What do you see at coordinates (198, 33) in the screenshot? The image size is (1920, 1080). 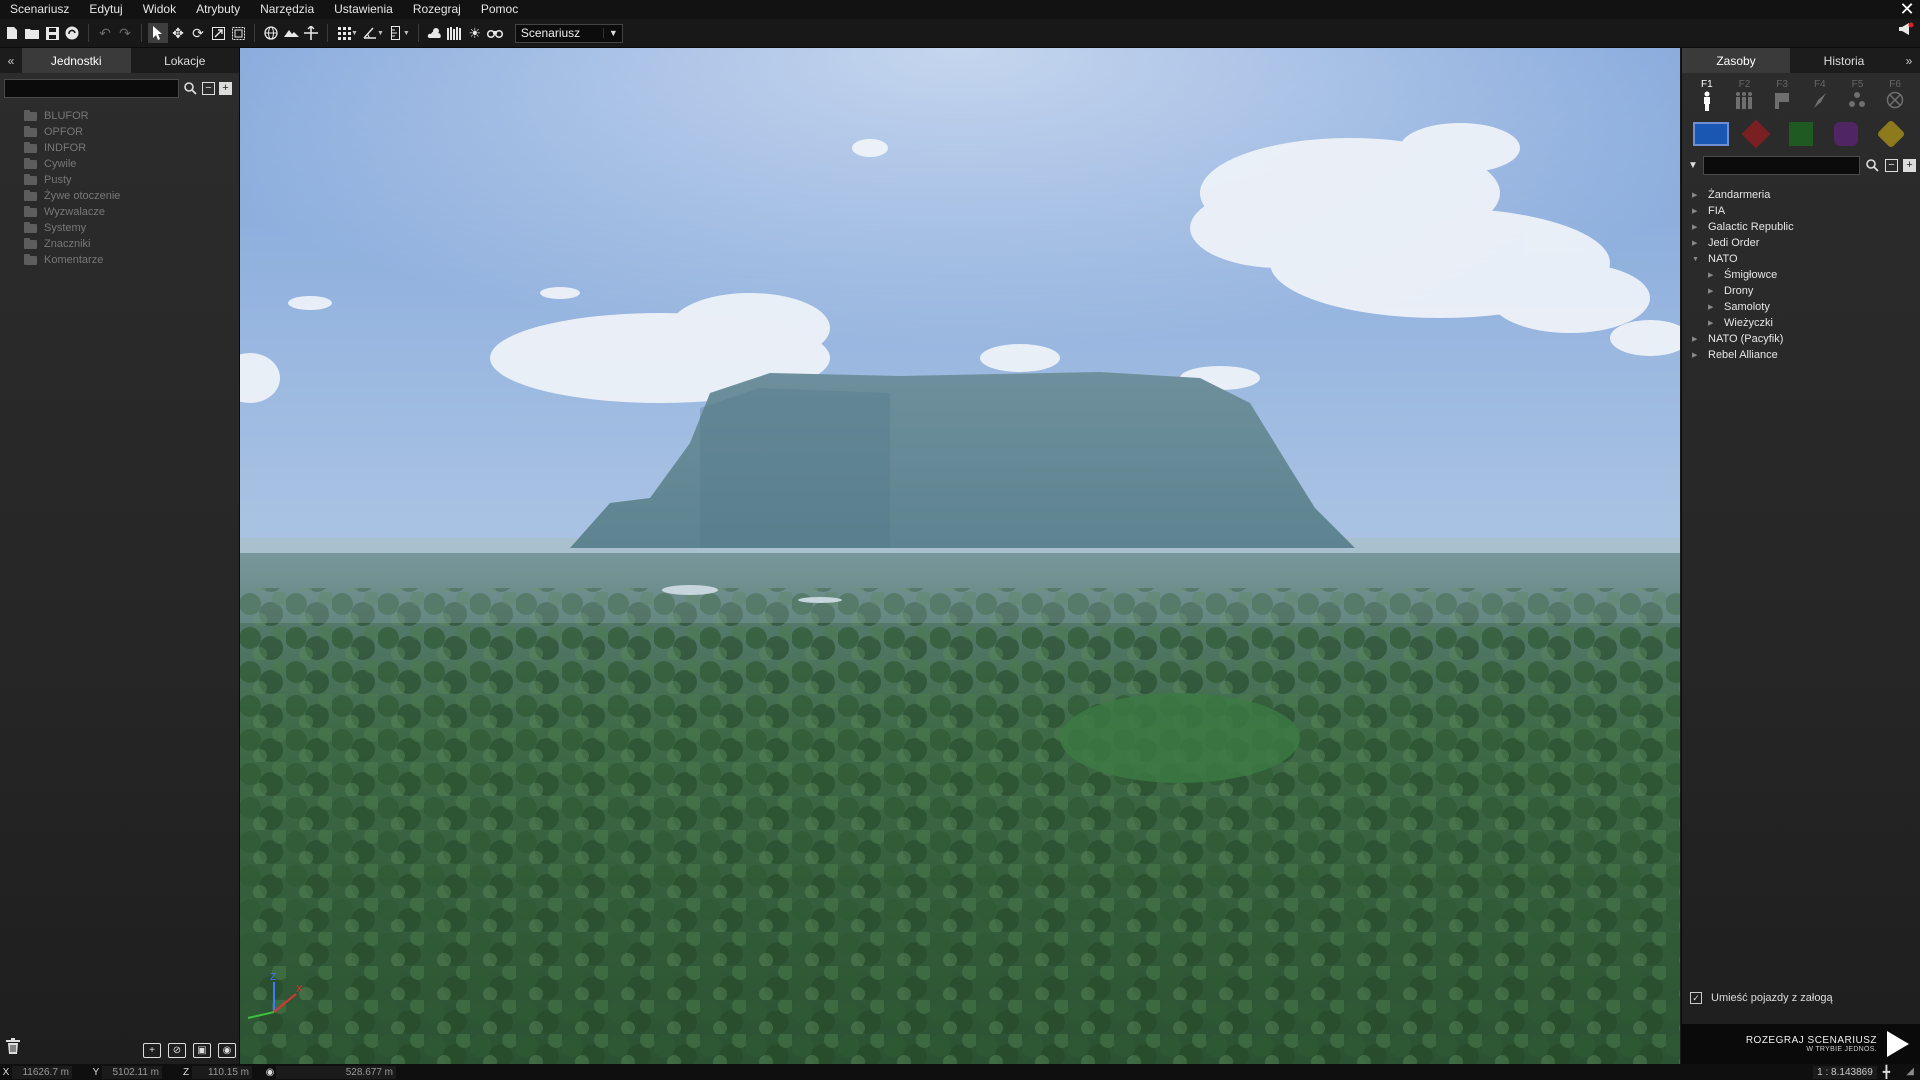 I see `rotate-icon: ⟳` at bounding box center [198, 33].